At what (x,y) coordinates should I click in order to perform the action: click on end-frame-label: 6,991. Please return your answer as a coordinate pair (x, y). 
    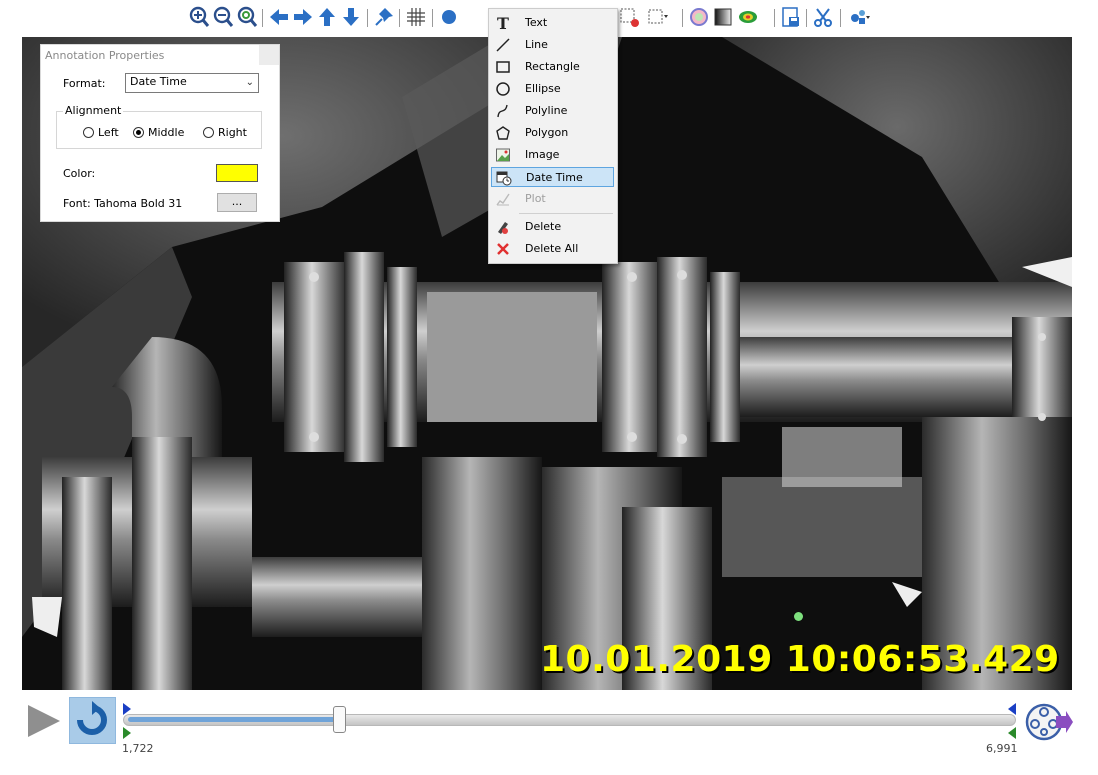
    Looking at the image, I should click on (1002, 748).